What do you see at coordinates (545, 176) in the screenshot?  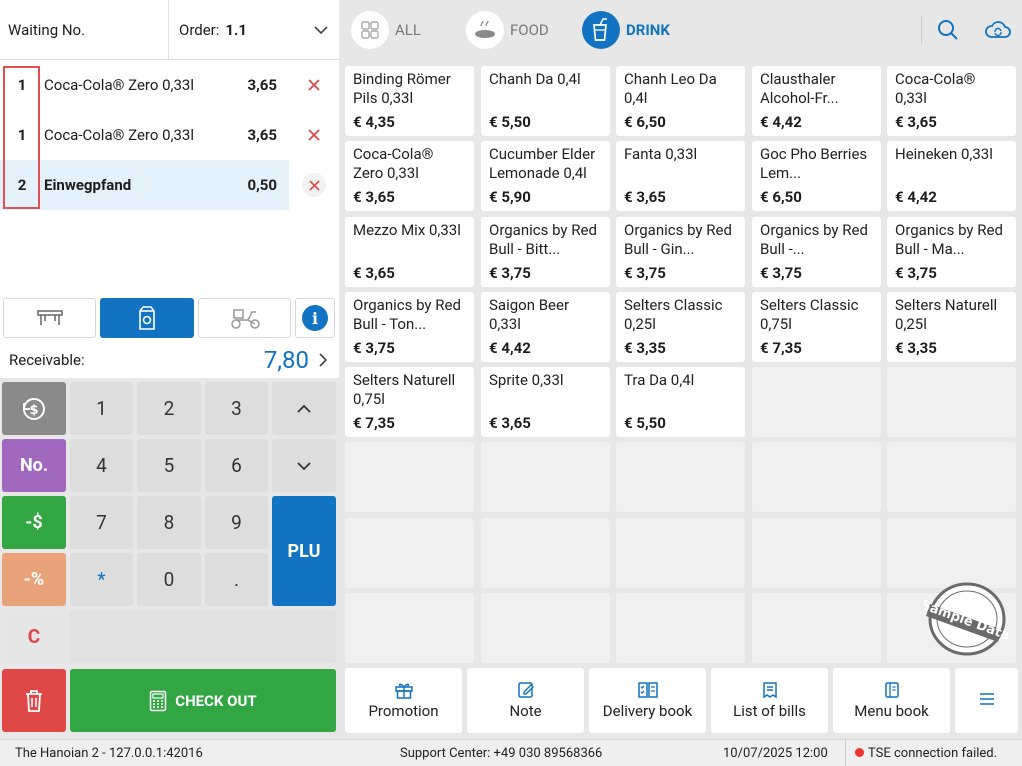 I see `product-tile: Cucumber Elder Lemonade 0,4l € 5,90` at bounding box center [545, 176].